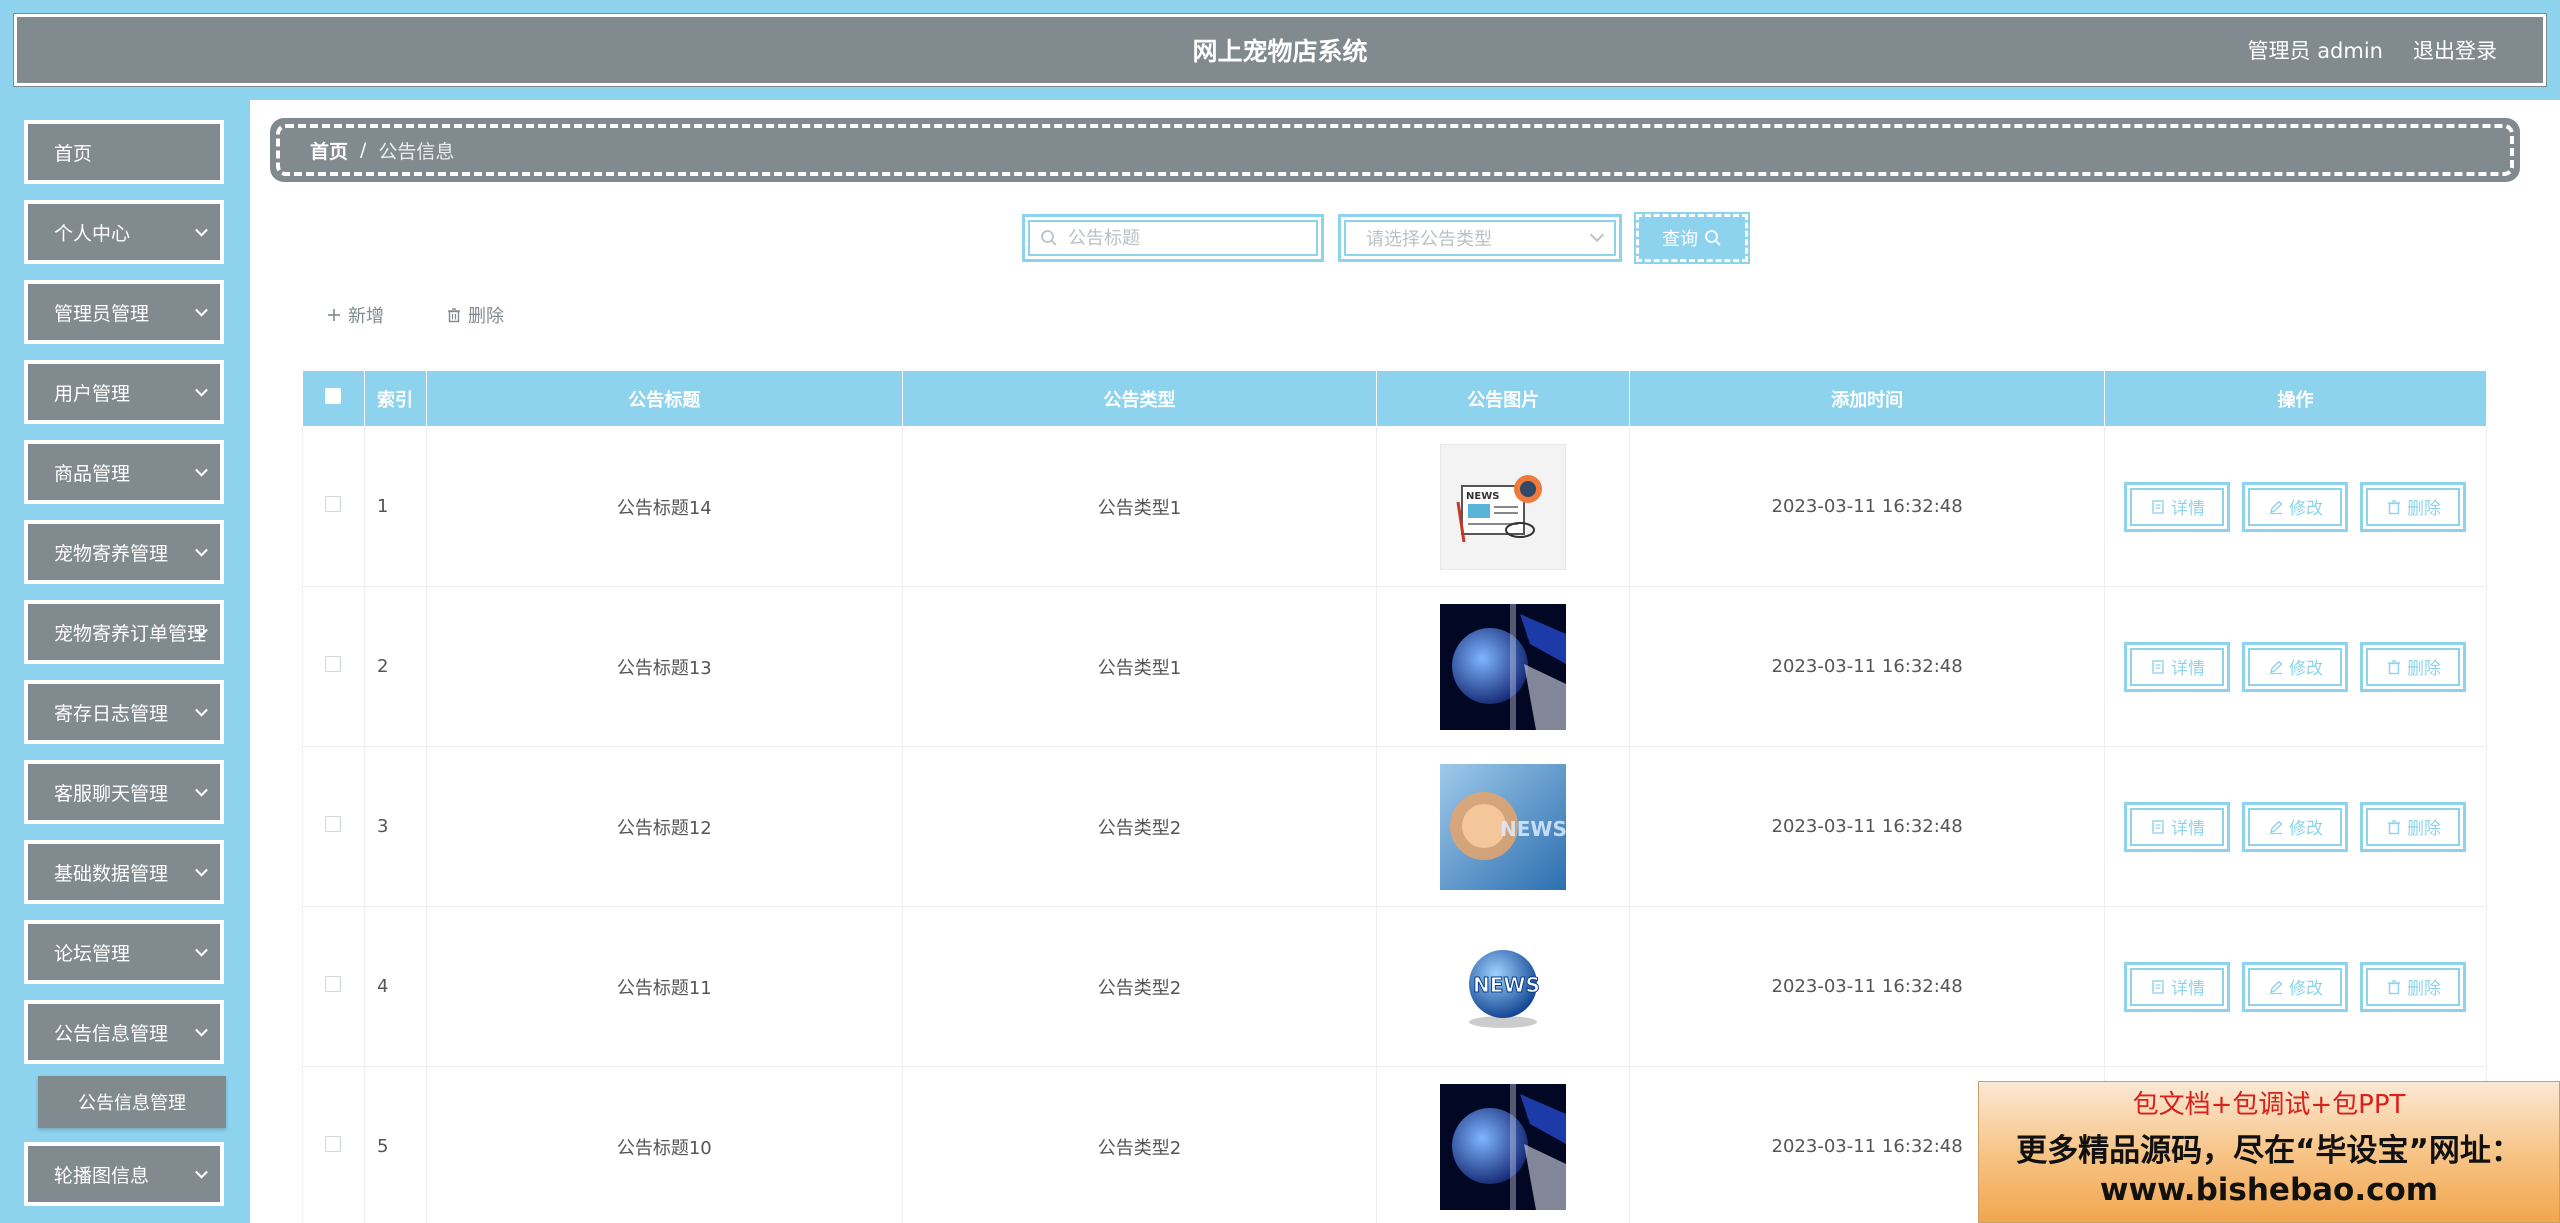 The width and height of the screenshot is (2560, 1223). I want to click on sidebar-item-3: 用户管理, so click(124, 392).